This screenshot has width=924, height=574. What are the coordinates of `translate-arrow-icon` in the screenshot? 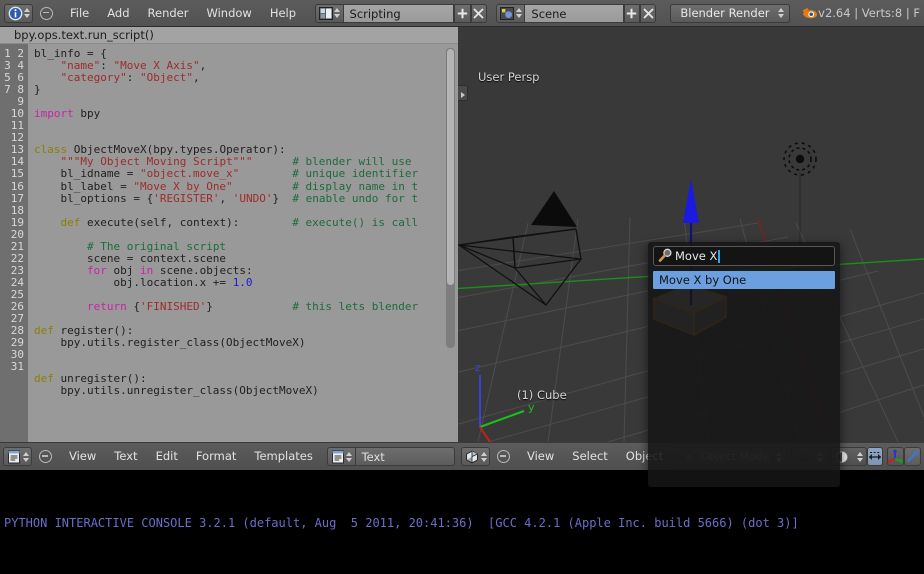 It's located at (912, 457).